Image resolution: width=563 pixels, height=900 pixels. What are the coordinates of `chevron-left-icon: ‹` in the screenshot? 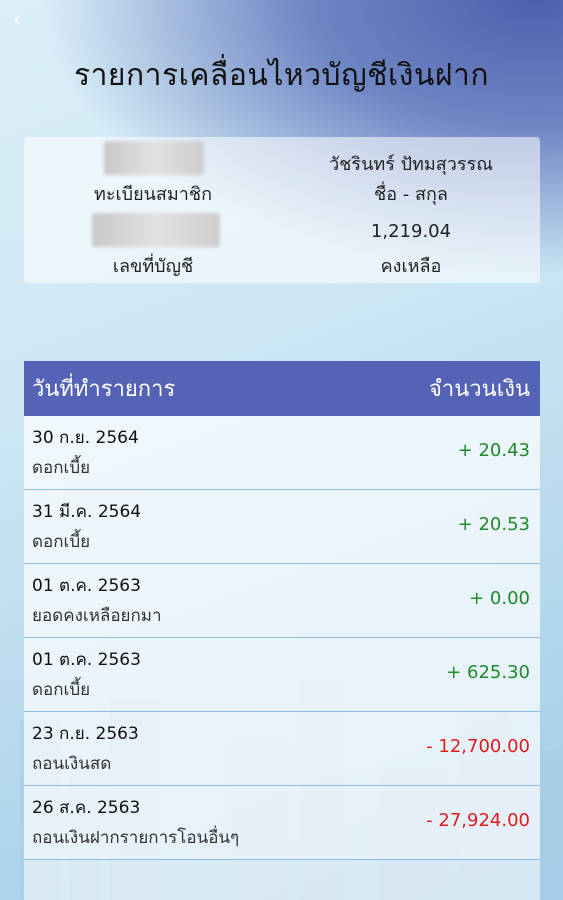 It's located at (17, 19).